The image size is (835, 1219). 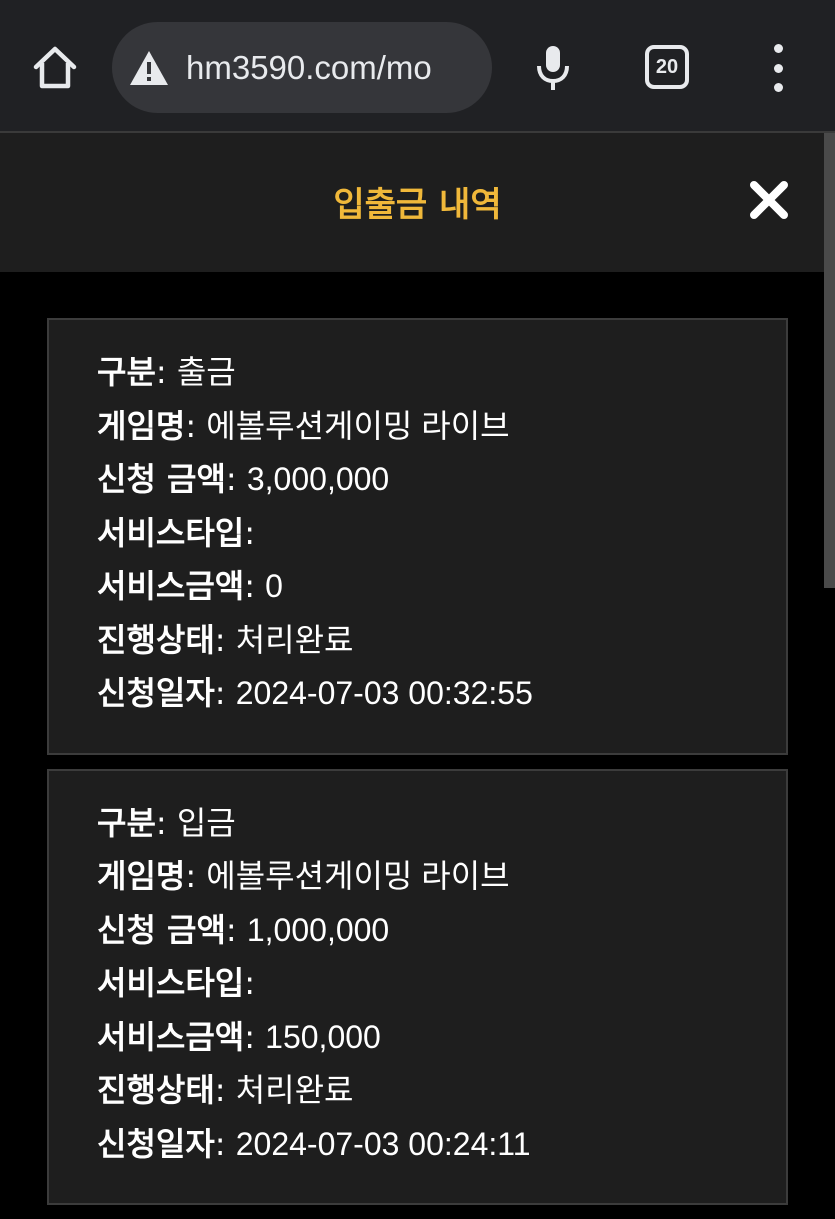 What do you see at coordinates (309, 68) in the screenshot?
I see `url-text: hm3590.com/mo` at bounding box center [309, 68].